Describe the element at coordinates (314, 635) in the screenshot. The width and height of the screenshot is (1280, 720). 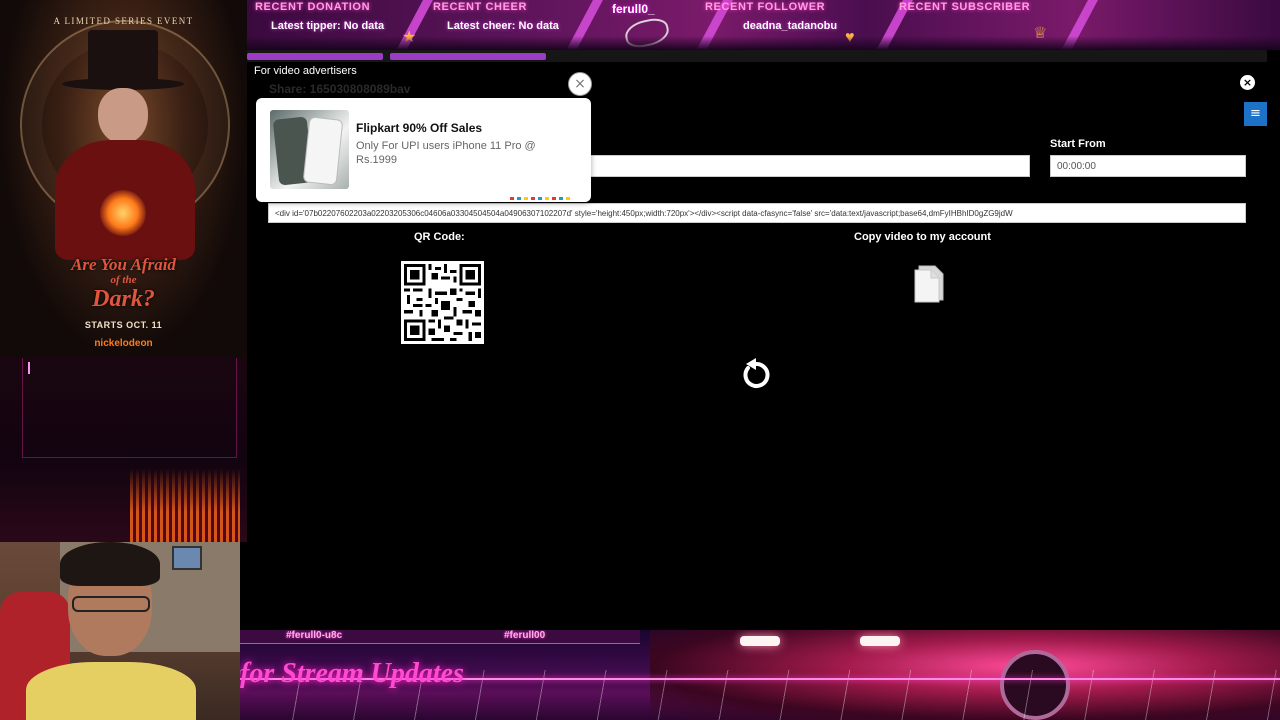
I see `social-handle-left: #ferull0-u8c` at that location.